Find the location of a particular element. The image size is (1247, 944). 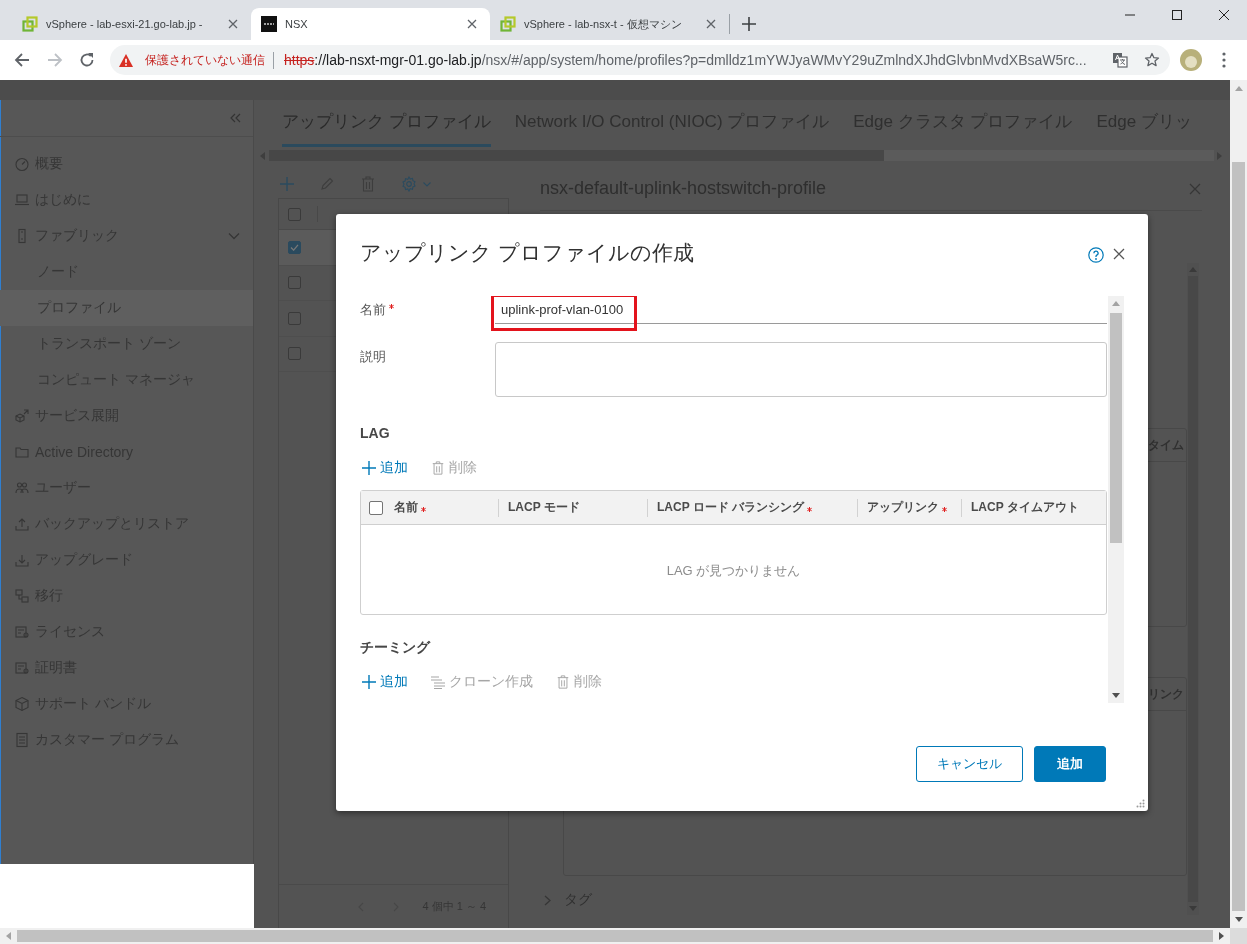

resize-grip-icon is located at coordinates (1140, 803).